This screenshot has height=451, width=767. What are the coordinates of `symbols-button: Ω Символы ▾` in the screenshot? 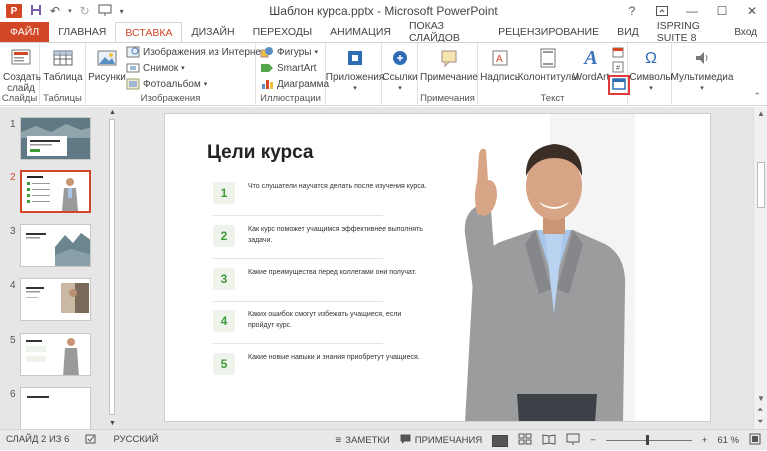 It's located at (650, 70).